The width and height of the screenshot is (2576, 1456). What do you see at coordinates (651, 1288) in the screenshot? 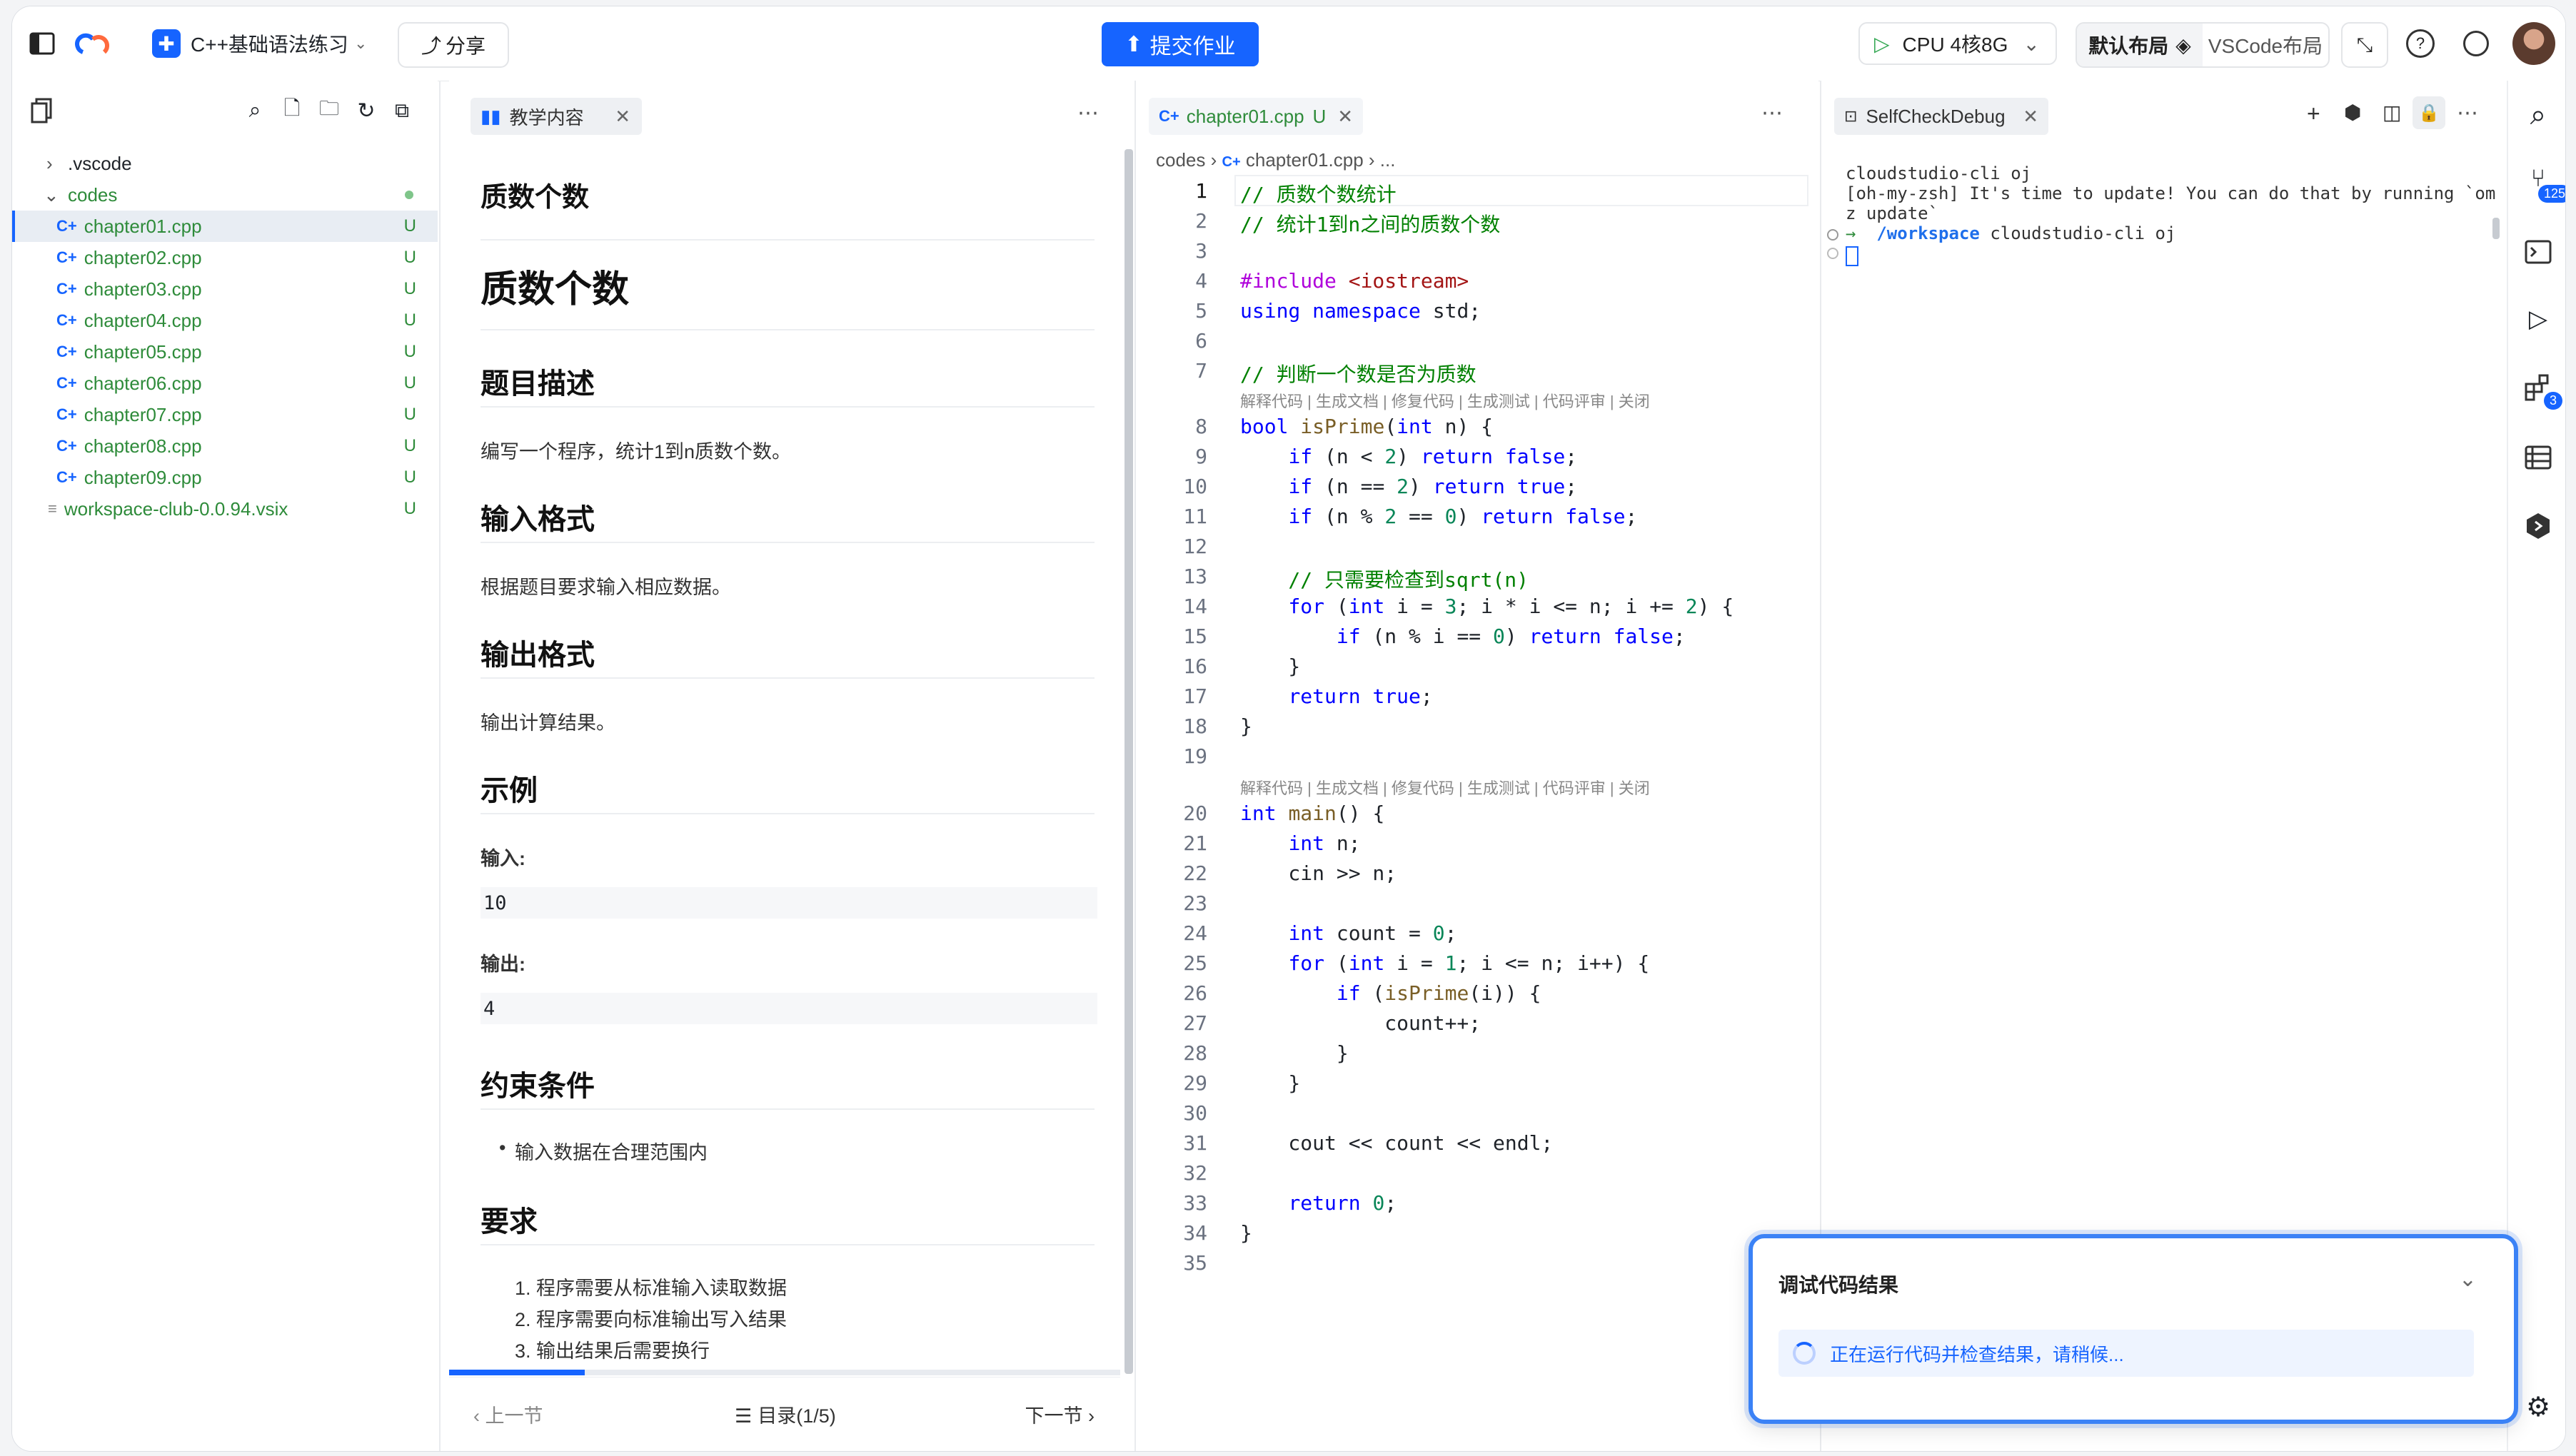
I see `requirement-item: 1. 程序需要从标准输入读取数据` at bounding box center [651, 1288].